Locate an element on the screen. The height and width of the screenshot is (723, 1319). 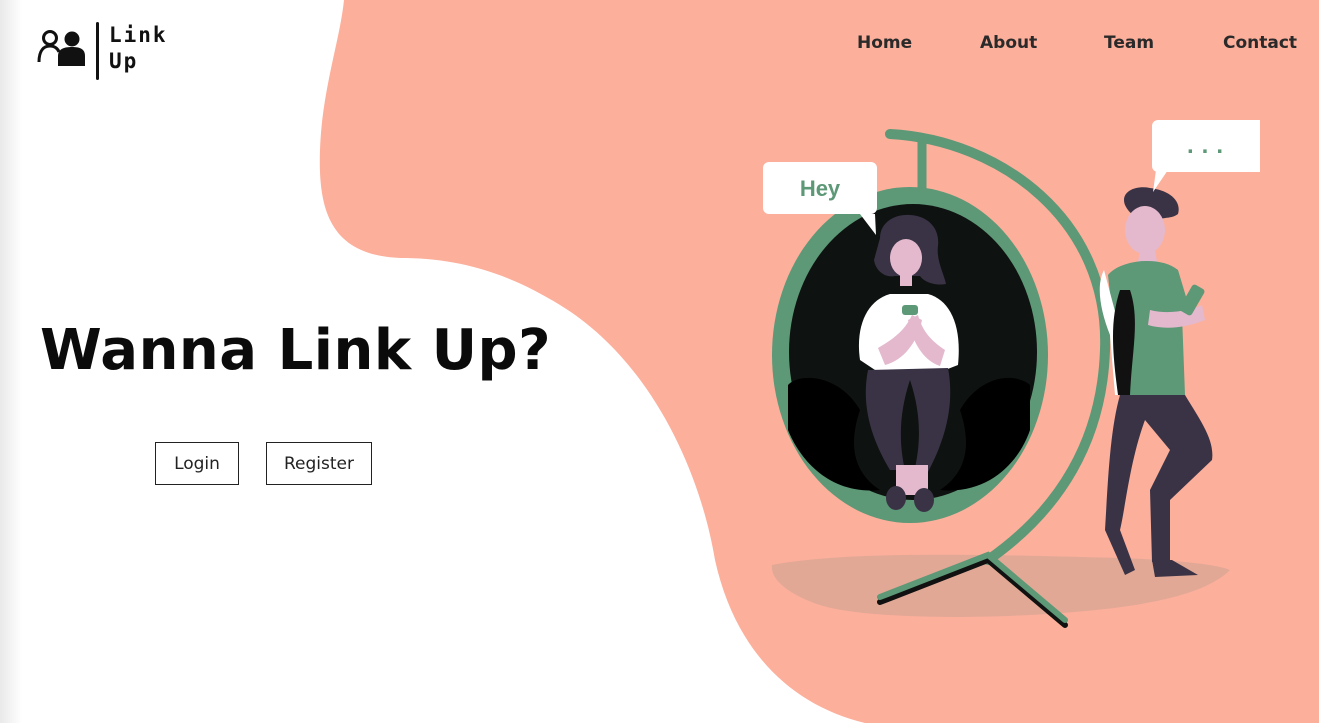
boy-figure is located at coordinates (1156, 382).